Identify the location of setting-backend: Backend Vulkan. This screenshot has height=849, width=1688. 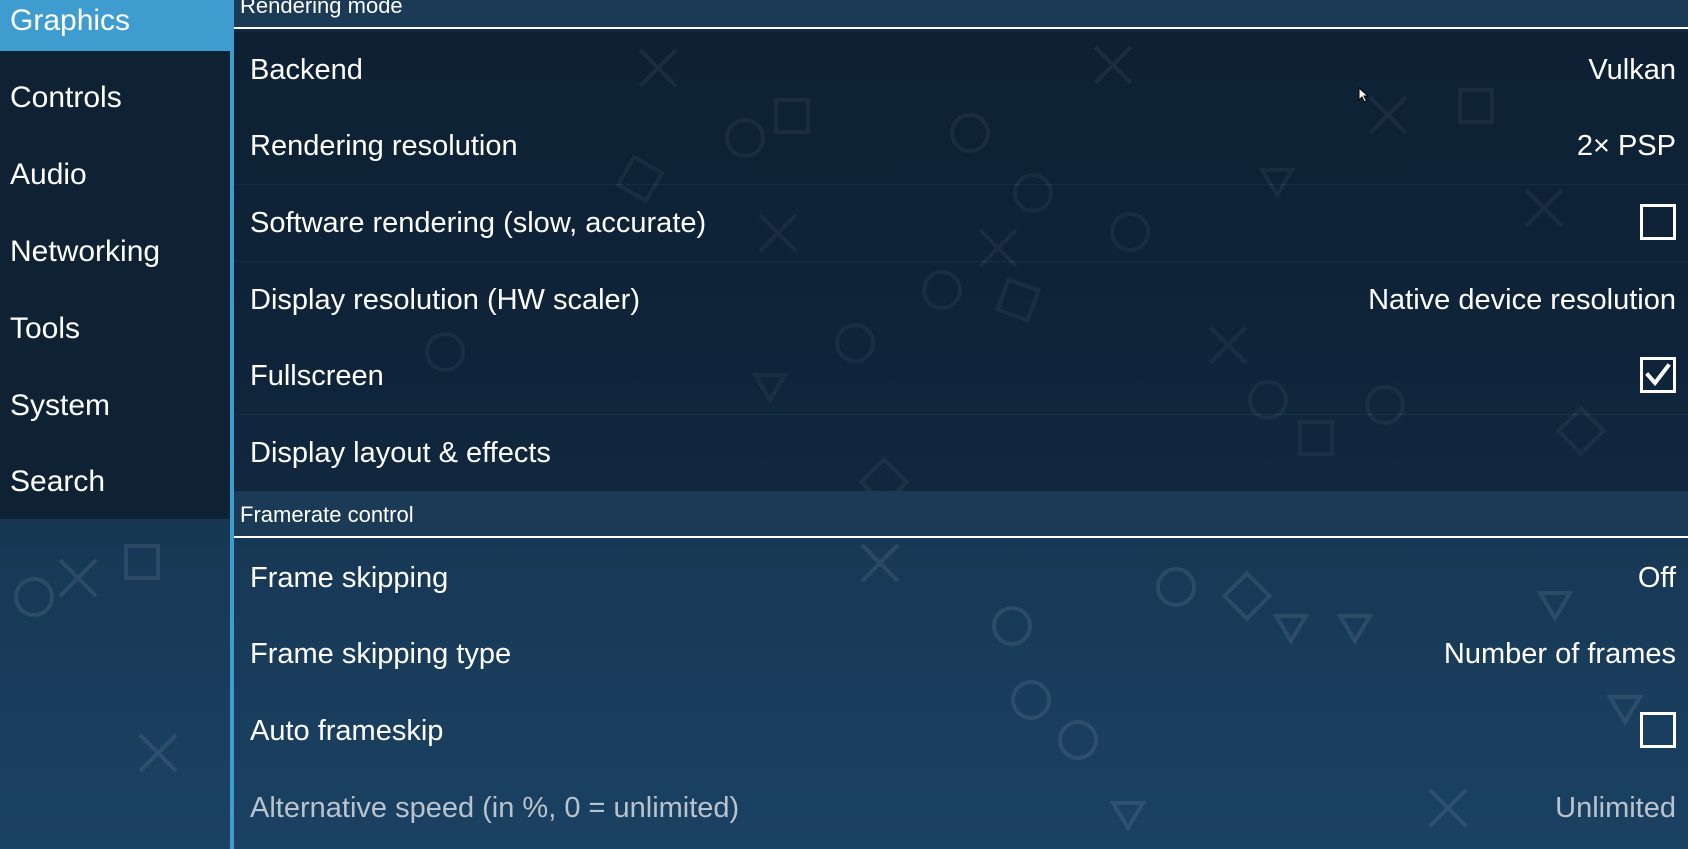
(961, 70).